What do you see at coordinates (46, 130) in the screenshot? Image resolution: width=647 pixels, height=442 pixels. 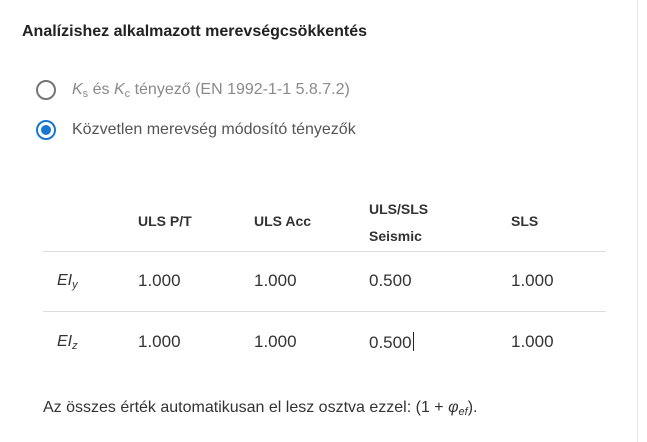 I see `radio-button-selected` at bounding box center [46, 130].